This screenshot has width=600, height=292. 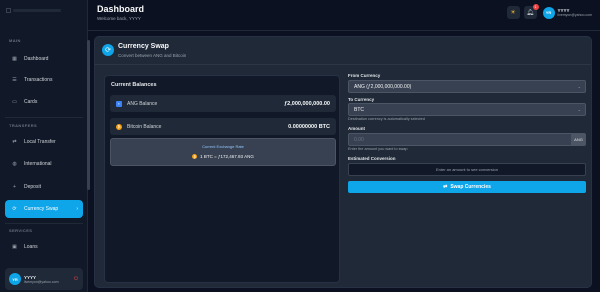 What do you see at coordinates (36, 59) in the screenshot?
I see `sidebar-item-label: Dashboard` at bounding box center [36, 59].